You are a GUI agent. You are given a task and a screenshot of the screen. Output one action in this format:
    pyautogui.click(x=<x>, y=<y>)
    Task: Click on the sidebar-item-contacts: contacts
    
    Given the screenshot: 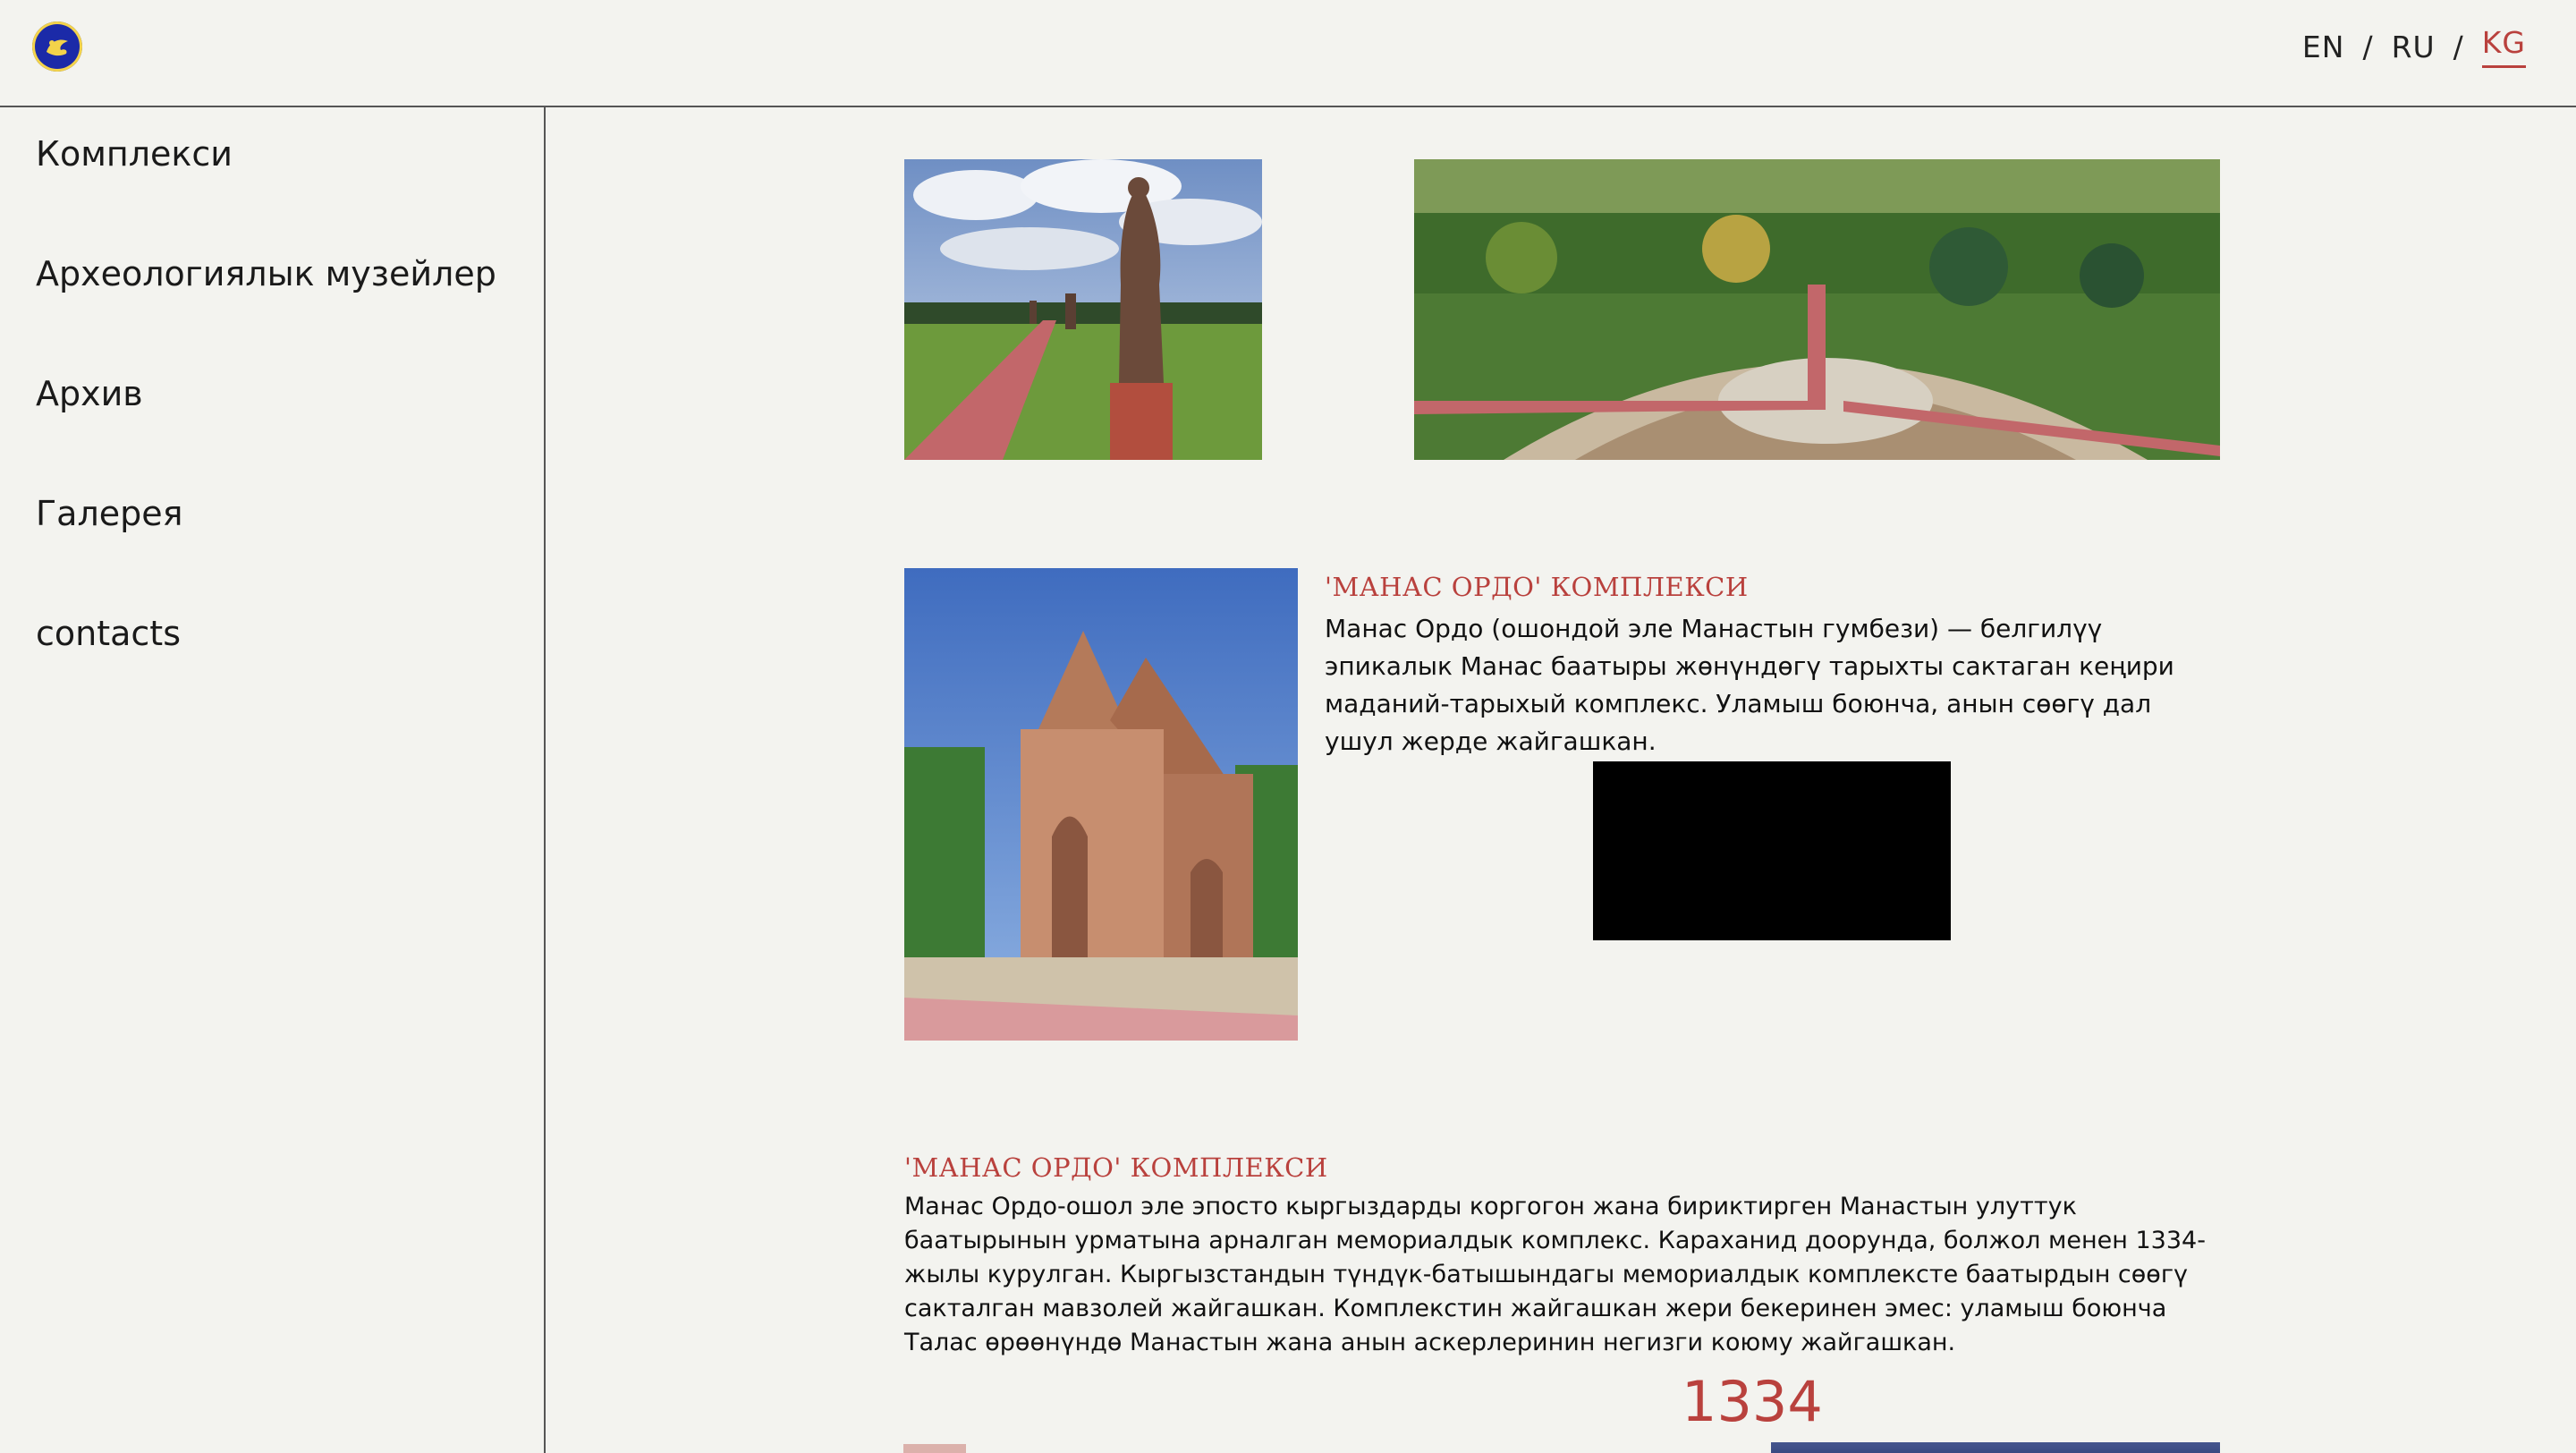 What is the action you would take?
    pyautogui.click(x=108, y=633)
    